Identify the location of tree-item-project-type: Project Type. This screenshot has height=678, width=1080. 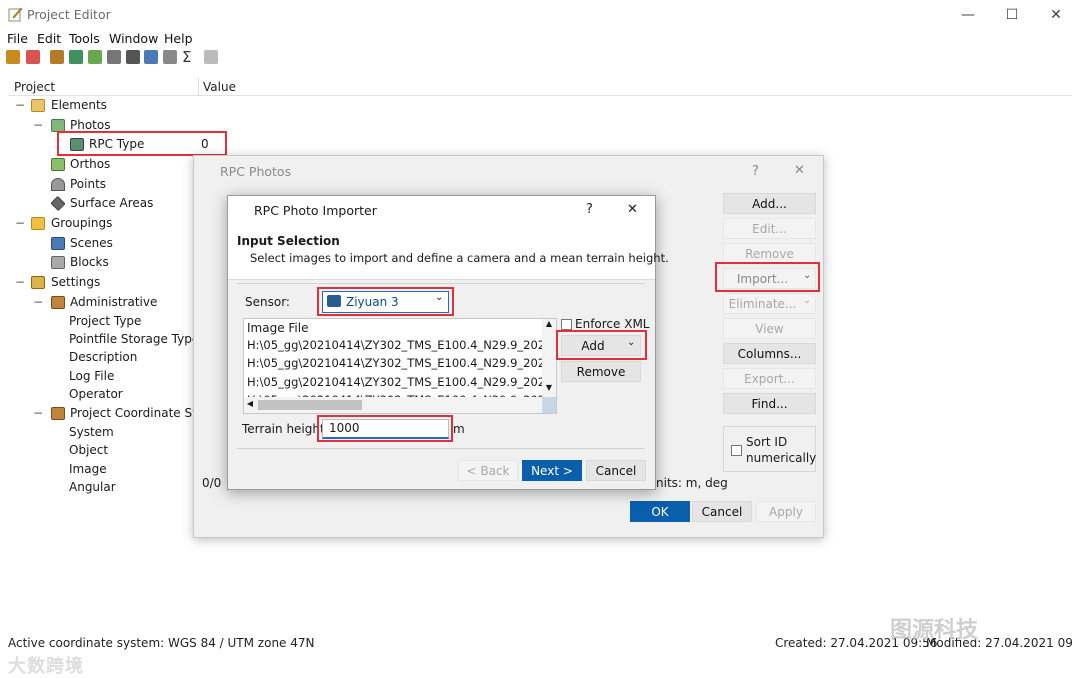
(100, 321).